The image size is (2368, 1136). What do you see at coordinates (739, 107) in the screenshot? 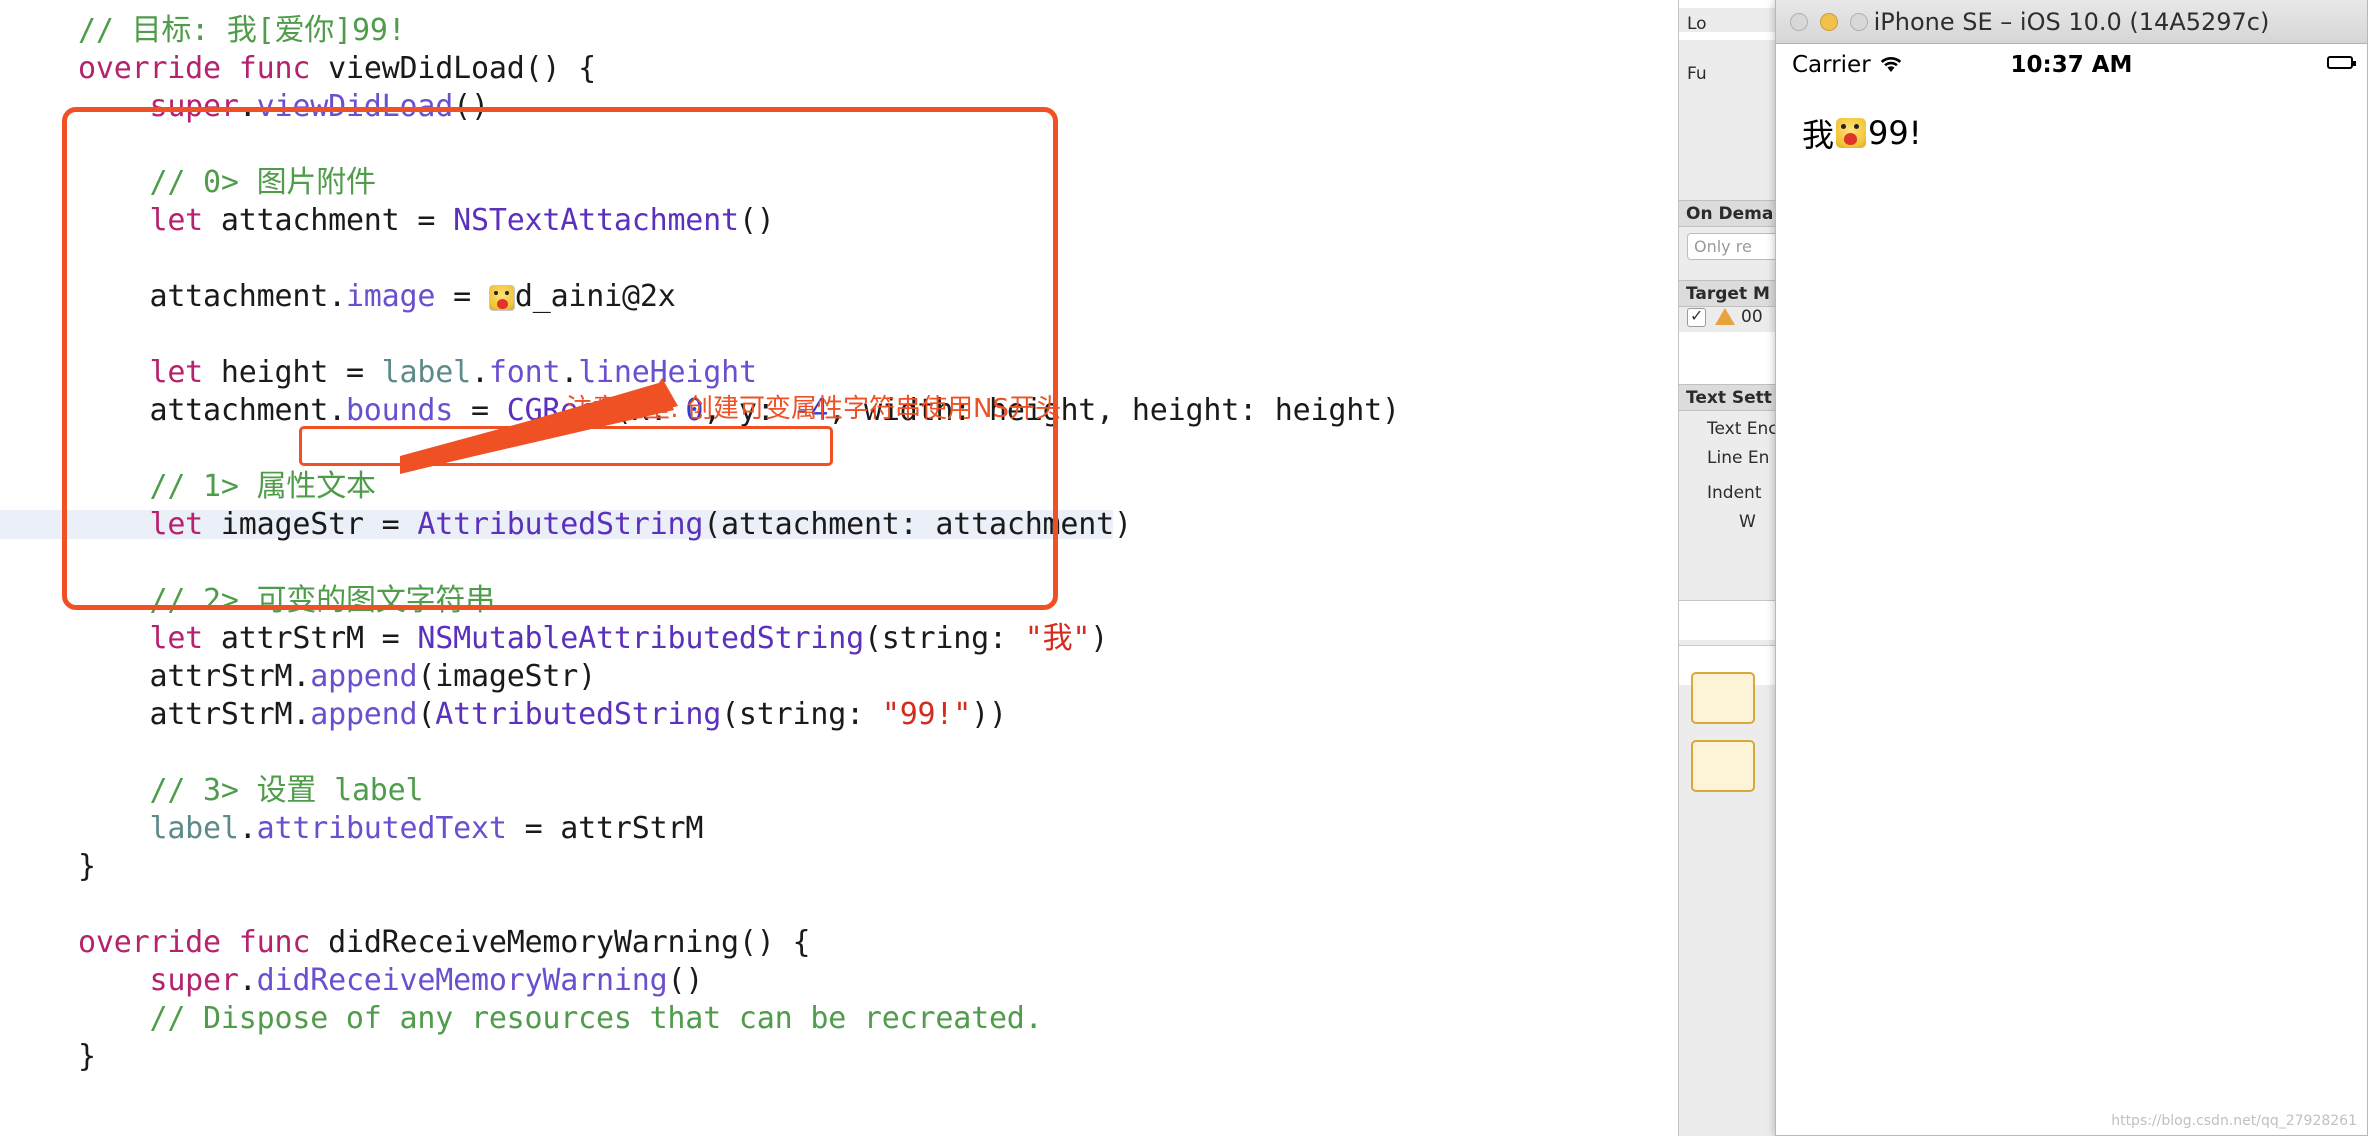
I see `code-line: super.viewDidLoad()` at bounding box center [739, 107].